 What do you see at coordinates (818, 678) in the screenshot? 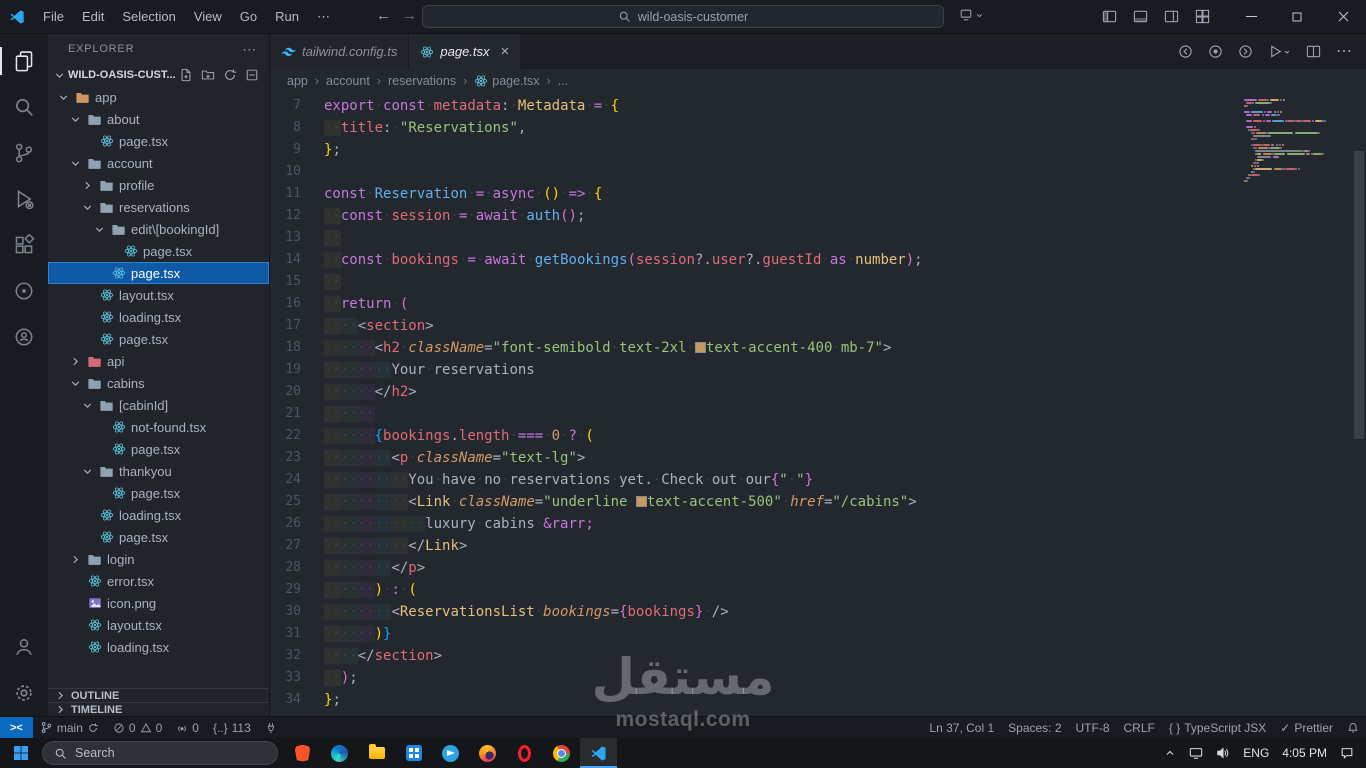
I see `code-line-33: 33 ··);` at bounding box center [818, 678].